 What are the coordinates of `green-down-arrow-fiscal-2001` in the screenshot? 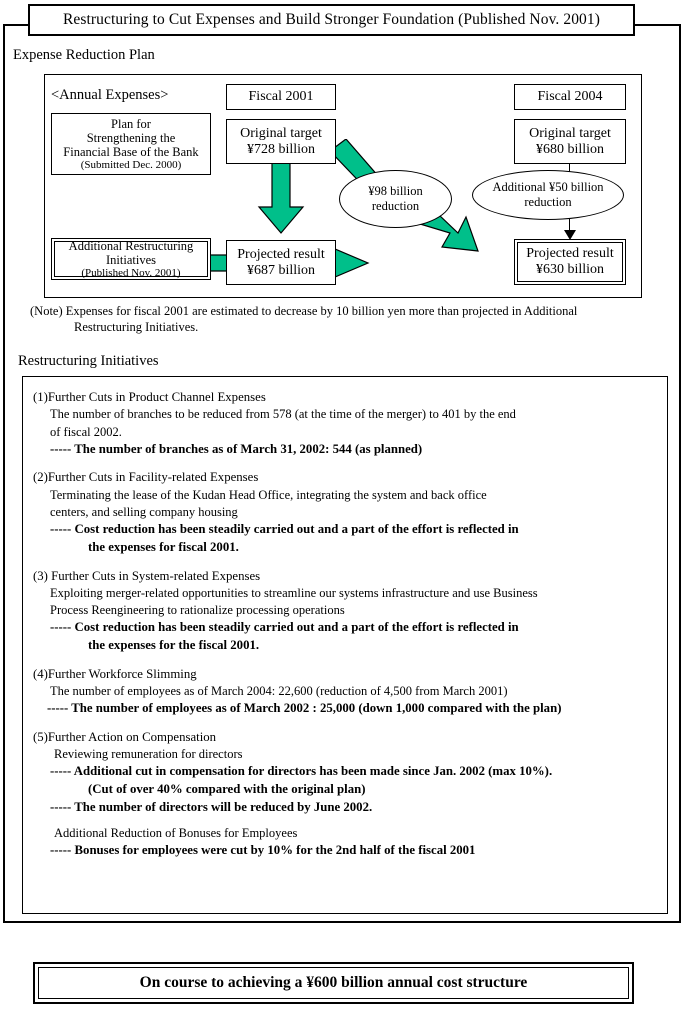 It's located at (281, 201).